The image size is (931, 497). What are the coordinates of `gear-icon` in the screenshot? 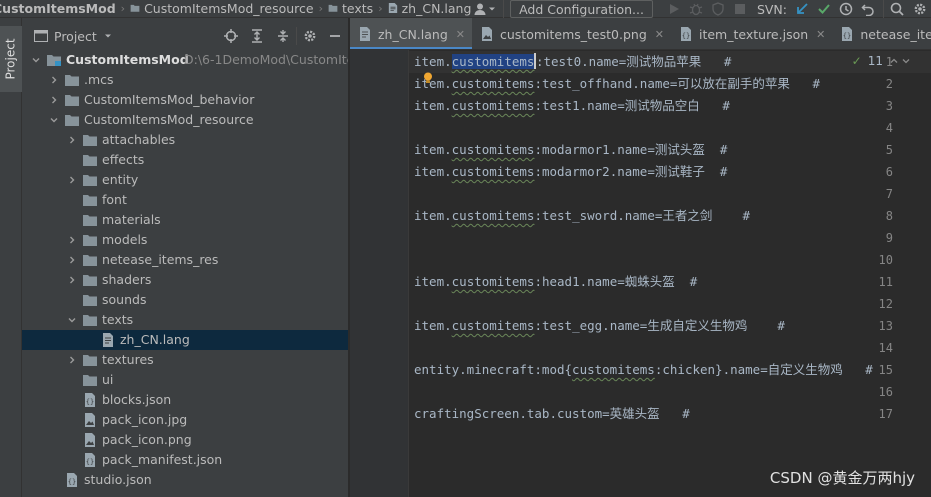 It's located at (309, 36).